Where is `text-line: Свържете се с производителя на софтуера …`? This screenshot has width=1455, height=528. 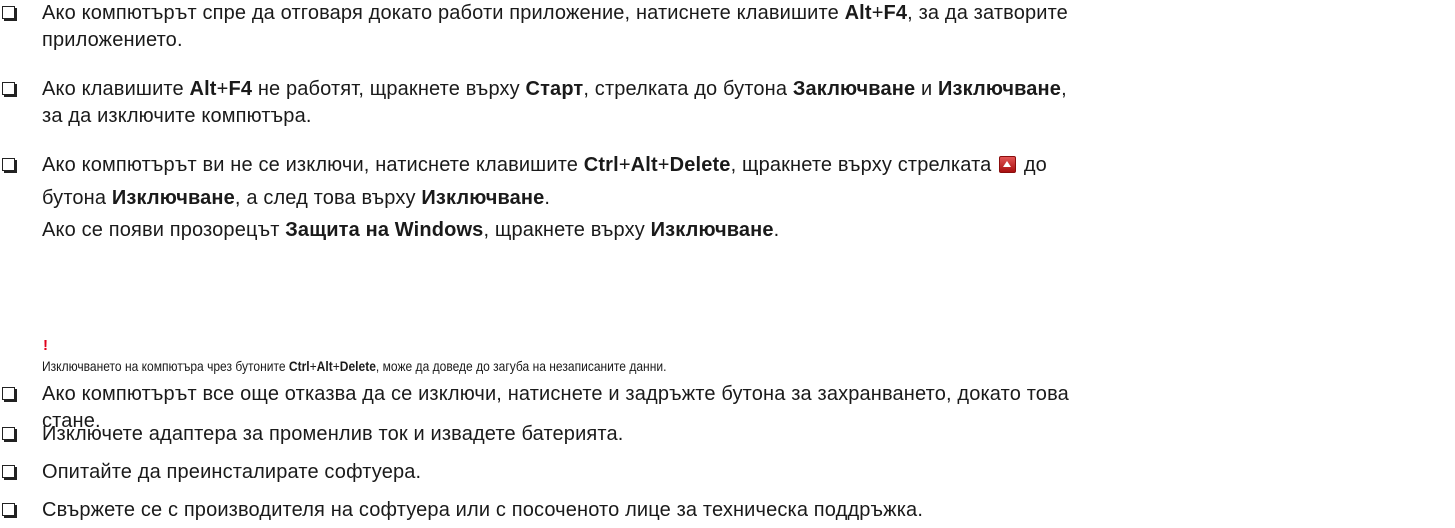 text-line: Свържете се с производителя на софтуера … is located at coordinates (483, 510).